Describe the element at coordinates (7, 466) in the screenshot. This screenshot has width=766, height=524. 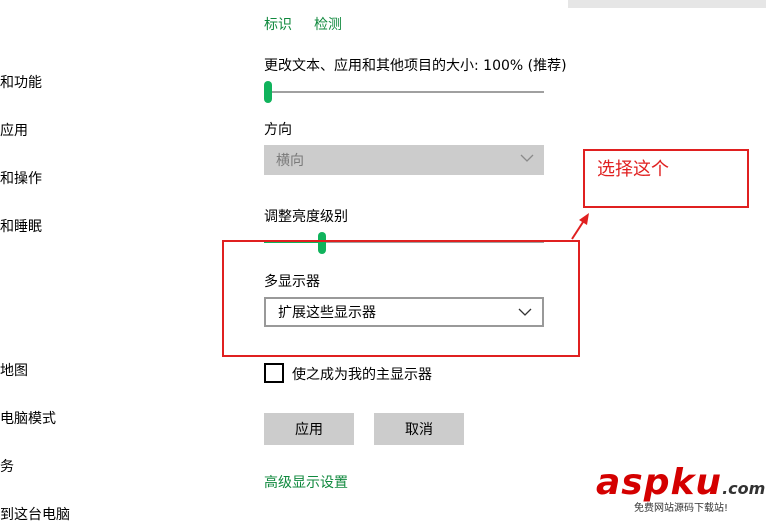
I see `sidebar-item-multitasking: 务` at that location.